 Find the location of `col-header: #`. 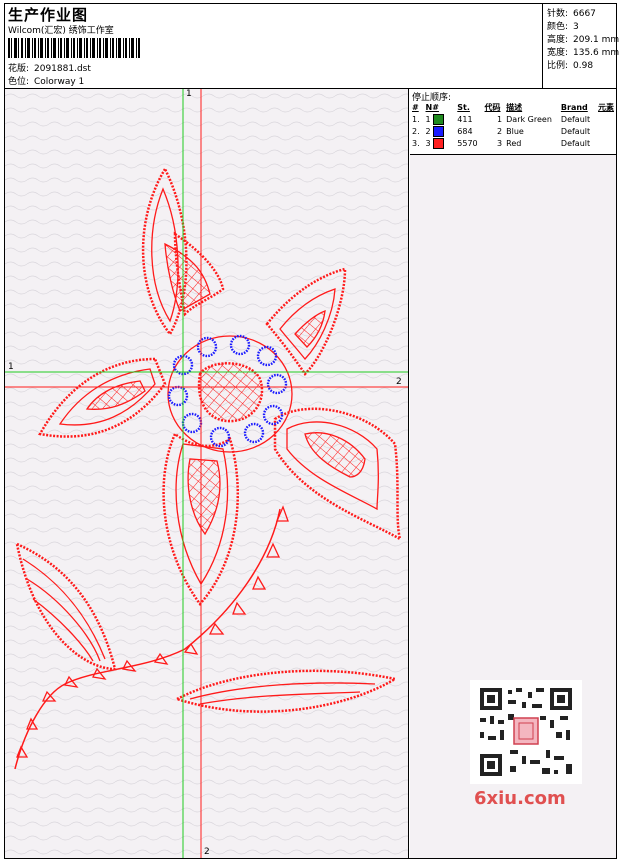

col-header: # is located at coordinates (415, 107).